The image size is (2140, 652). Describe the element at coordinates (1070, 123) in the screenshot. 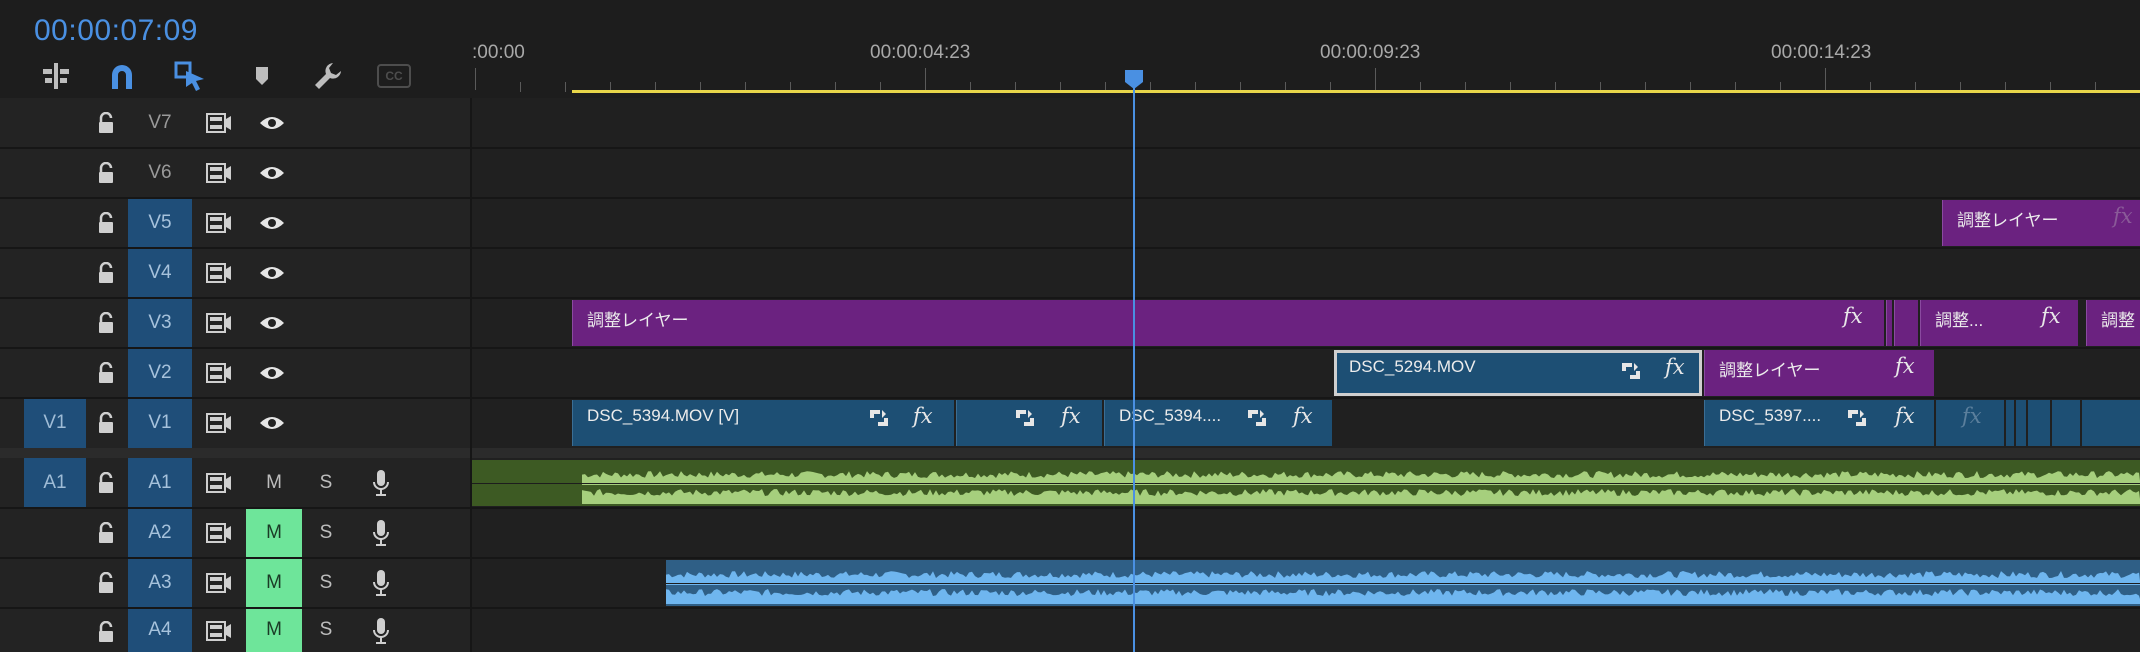

I see `track-row-v7: V7` at that location.